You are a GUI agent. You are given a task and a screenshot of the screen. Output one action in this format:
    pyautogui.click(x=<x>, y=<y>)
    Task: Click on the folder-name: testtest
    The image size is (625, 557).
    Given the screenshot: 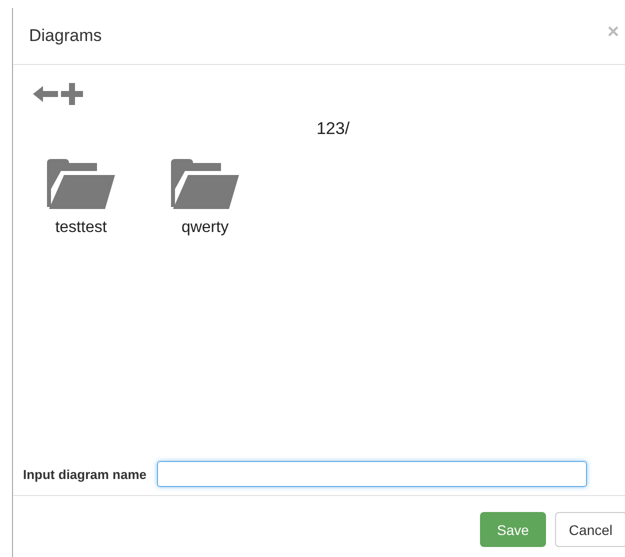 What is the action you would take?
    pyautogui.click(x=81, y=228)
    